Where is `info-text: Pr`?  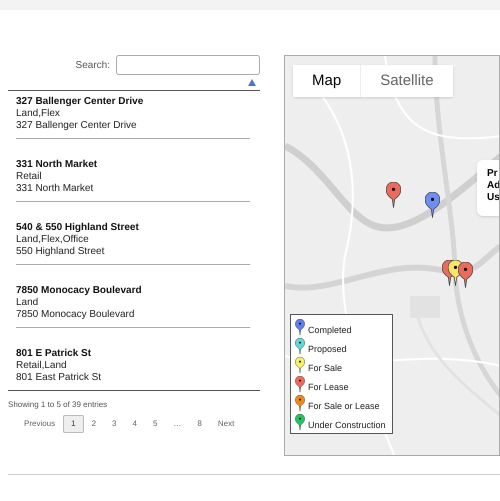 info-text: Pr is located at coordinates (493, 174).